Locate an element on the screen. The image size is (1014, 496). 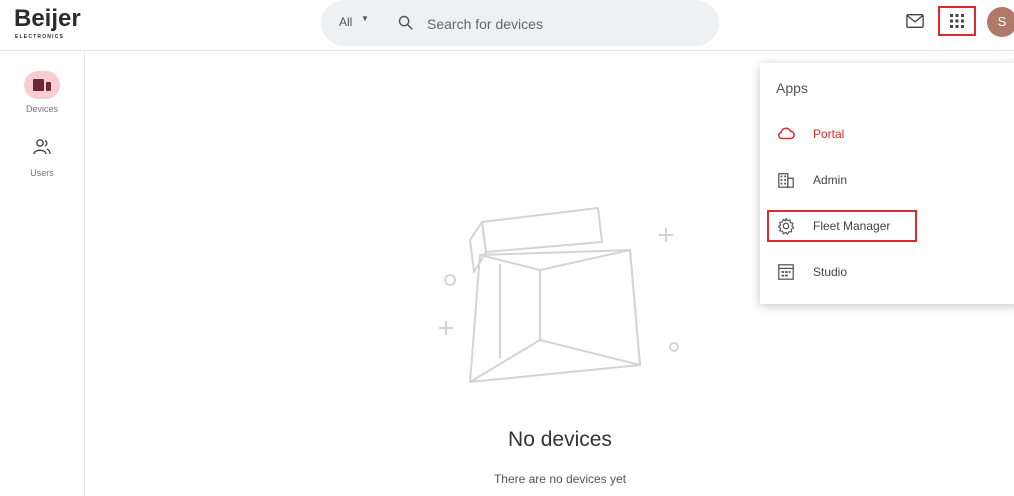
search-input is located at coordinates (562, 24).